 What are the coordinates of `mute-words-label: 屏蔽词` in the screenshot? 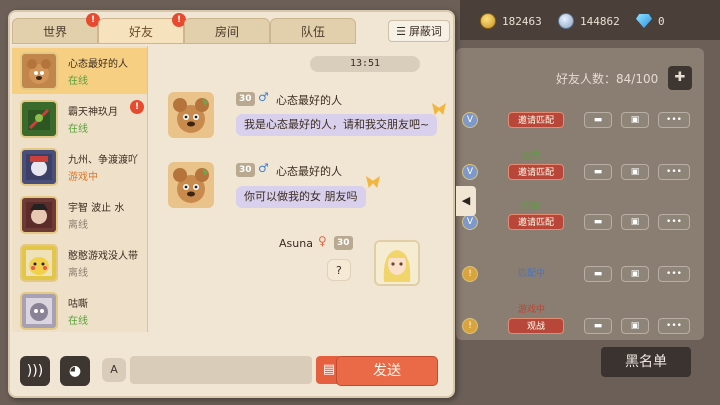 It's located at (425, 31).